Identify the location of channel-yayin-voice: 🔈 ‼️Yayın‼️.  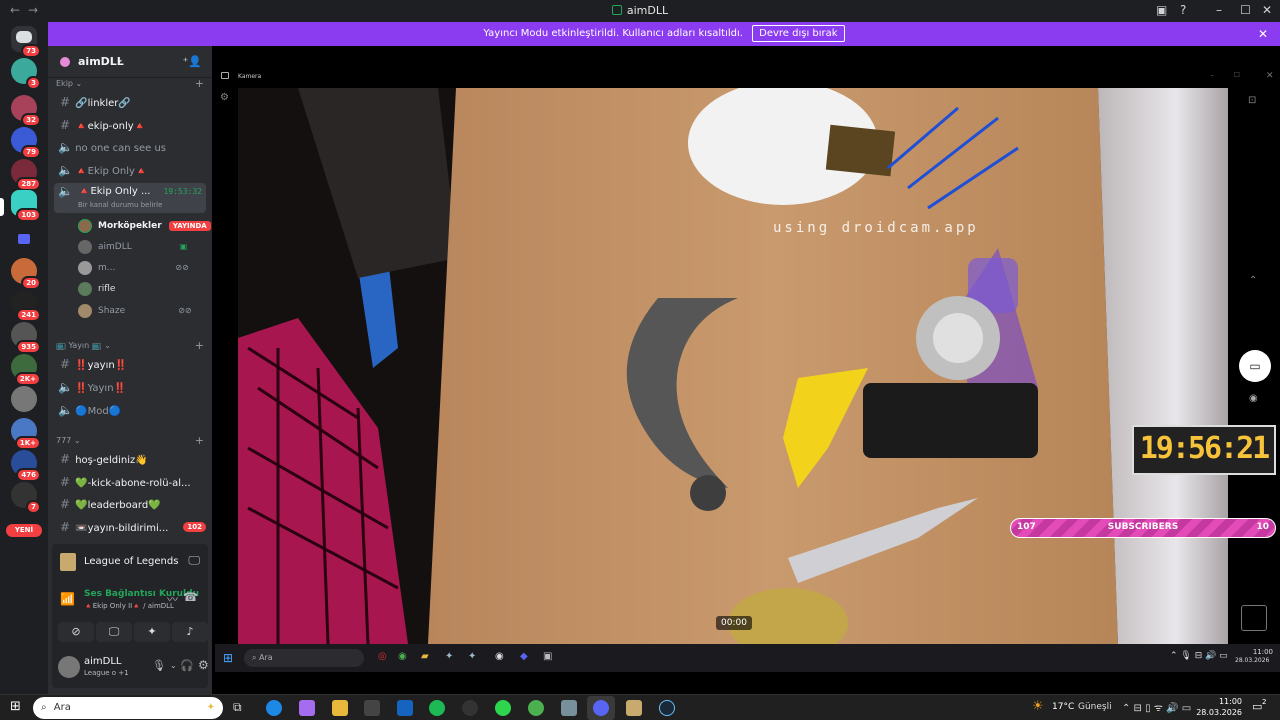
(132, 387).